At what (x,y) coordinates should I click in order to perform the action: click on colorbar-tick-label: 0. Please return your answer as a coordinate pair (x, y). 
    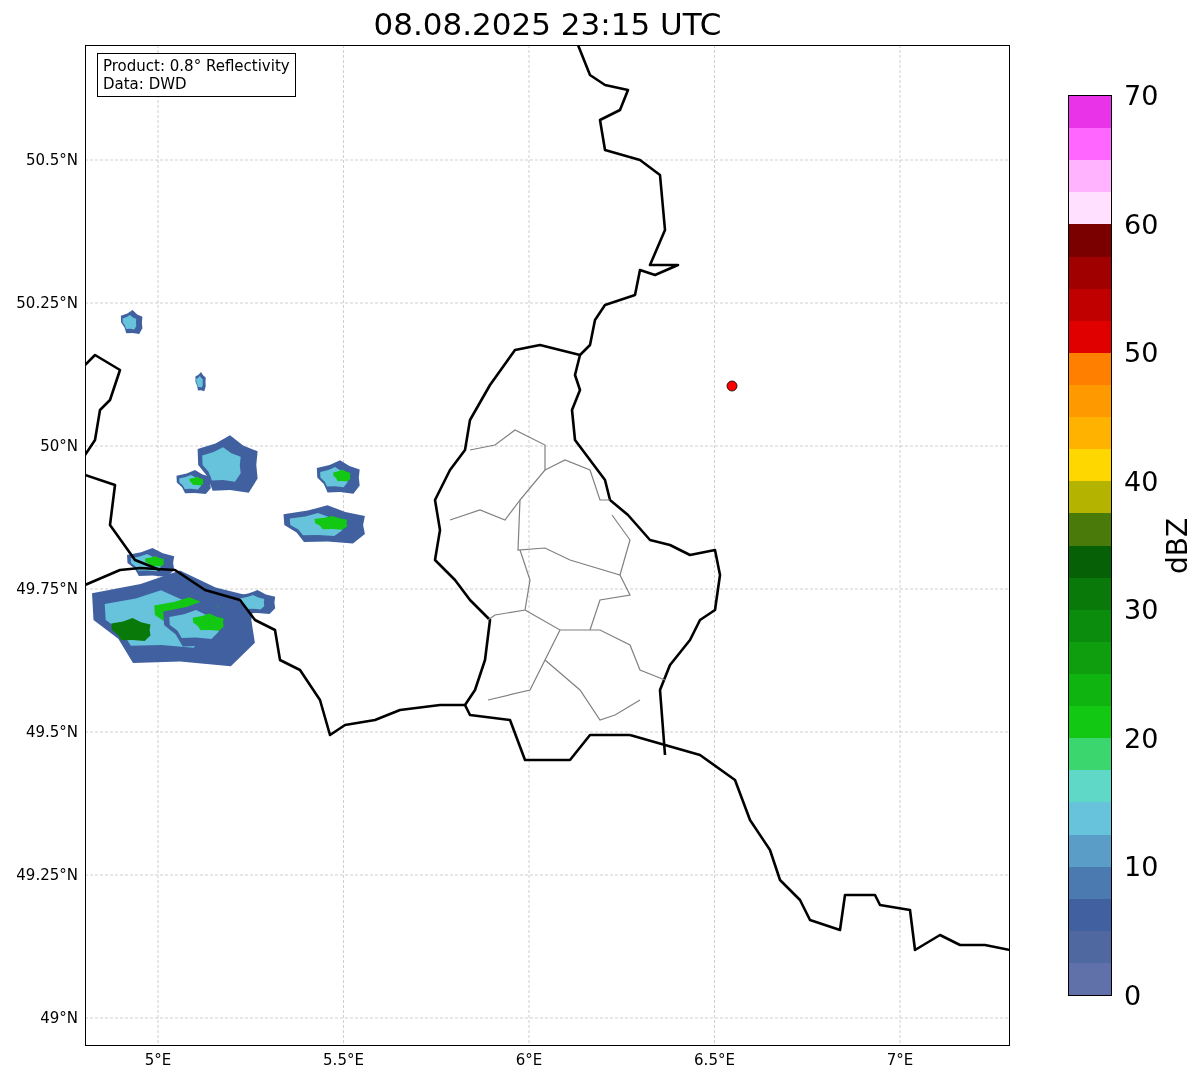
    Looking at the image, I should click on (1133, 996).